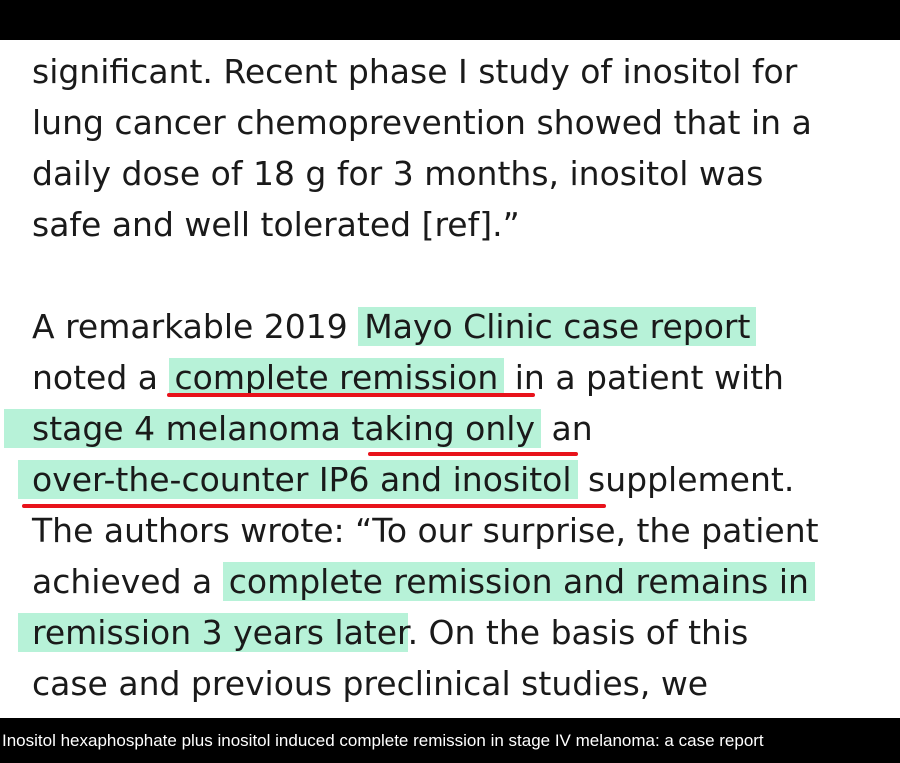 The width and height of the screenshot is (900, 763). What do you see at coordinates (557, 326) in the screenshot?
I see `highlight-mayo-clinic-case-report: Mayo Clinic case report` at bounding box center [557, 326].